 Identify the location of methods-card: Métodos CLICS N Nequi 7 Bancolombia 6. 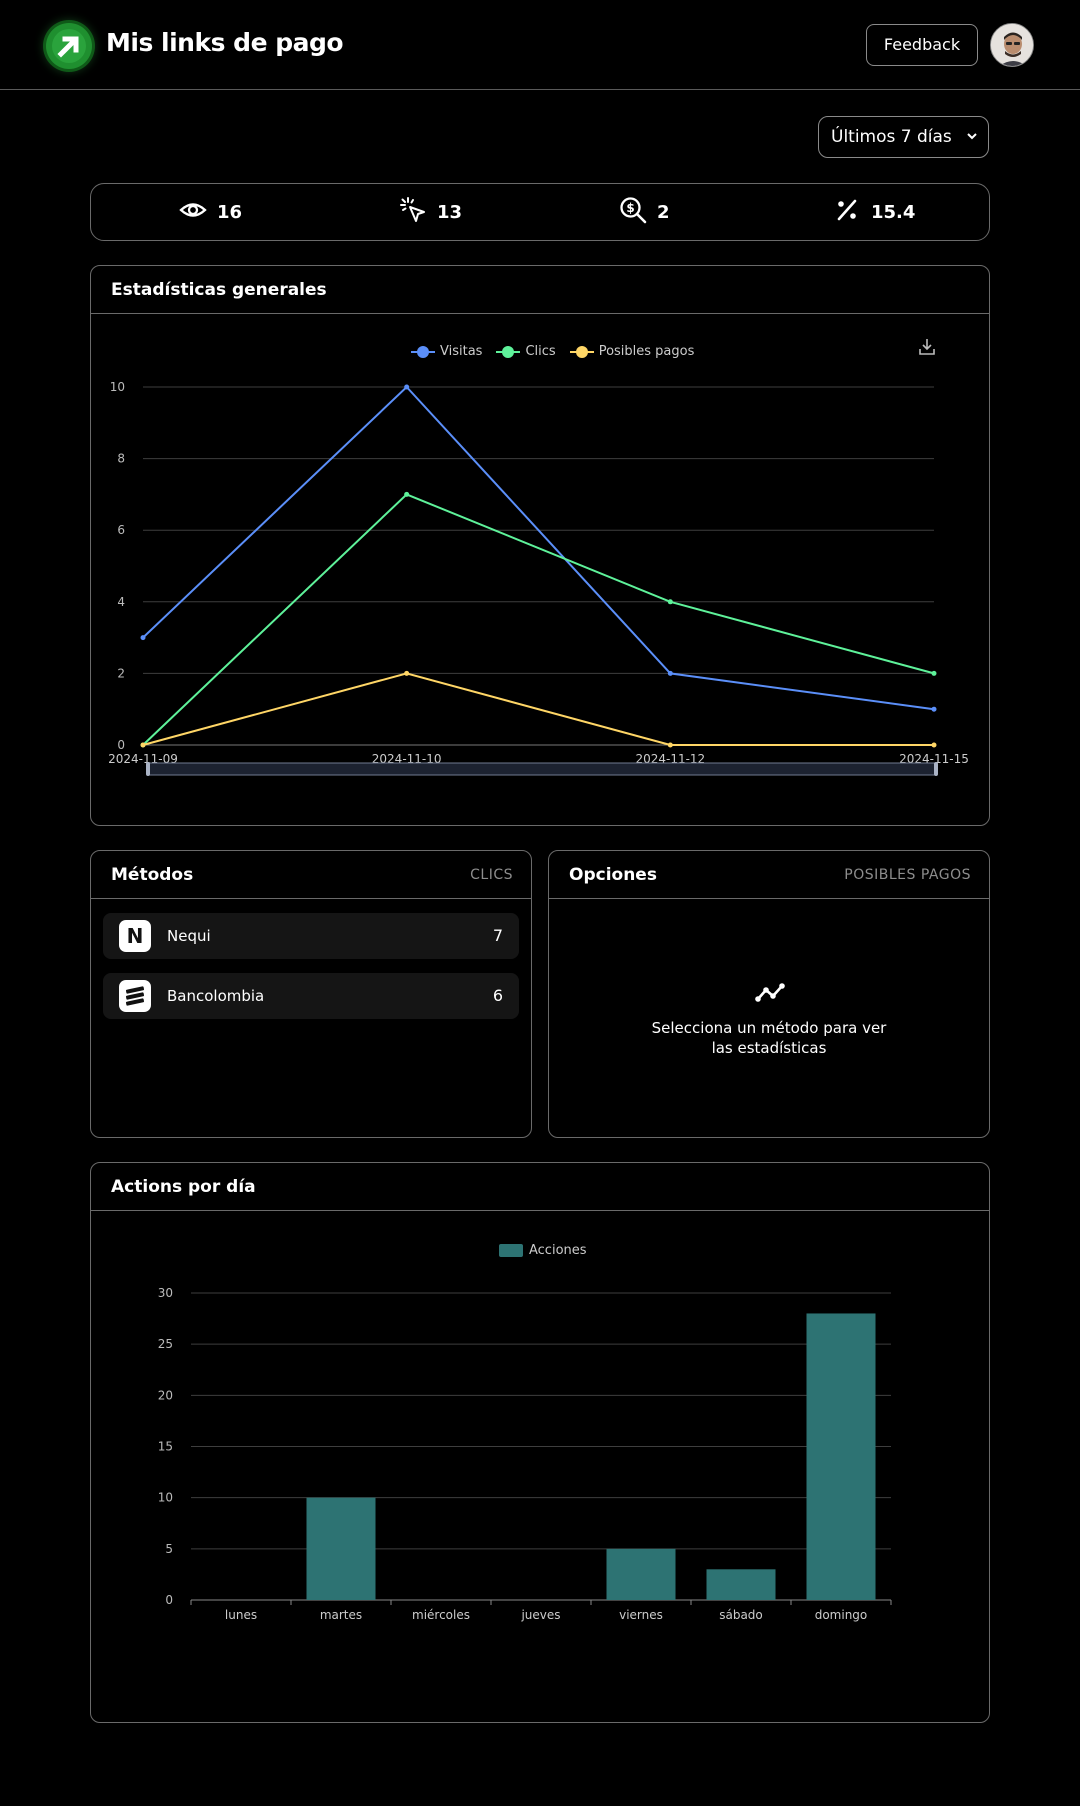
(311, 994).